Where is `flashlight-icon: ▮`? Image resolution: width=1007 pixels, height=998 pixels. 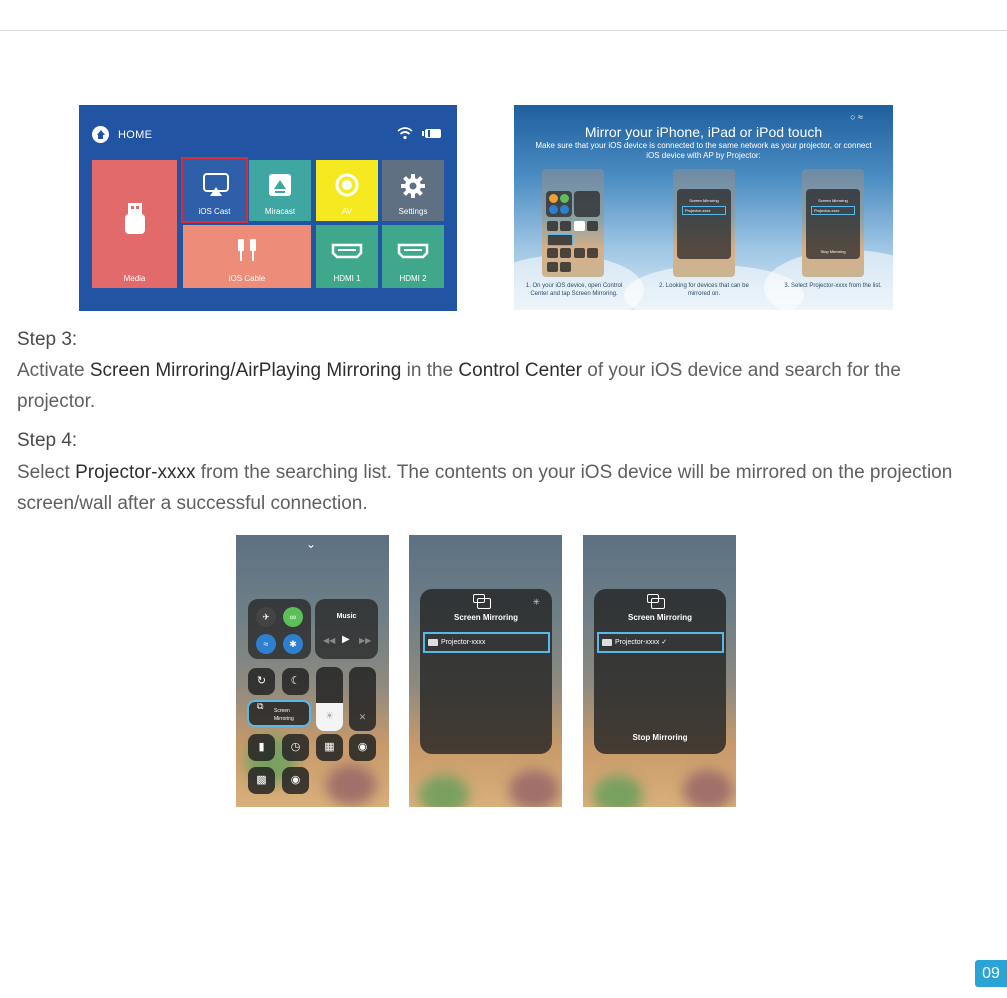 flashlight-icon: ▮ is located at coordinates (261, 747).